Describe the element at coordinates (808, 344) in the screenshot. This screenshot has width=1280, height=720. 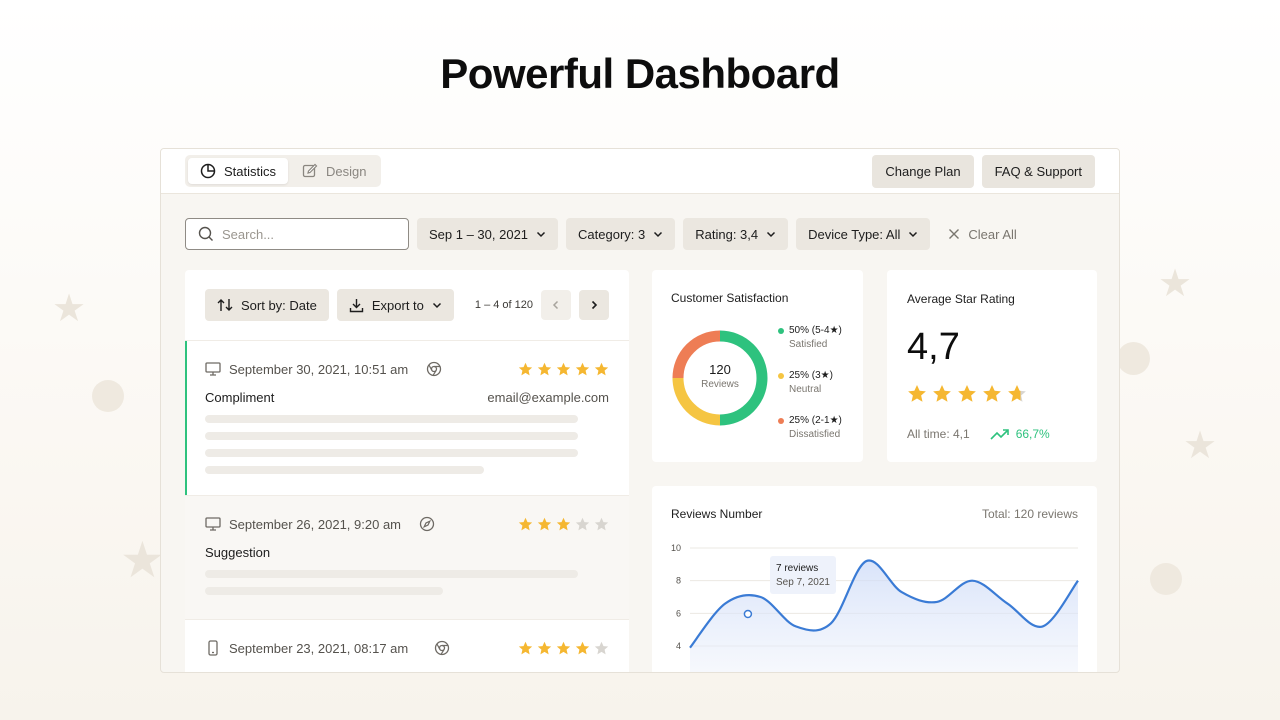
I see `legend-sub: Satisfied` at that location.